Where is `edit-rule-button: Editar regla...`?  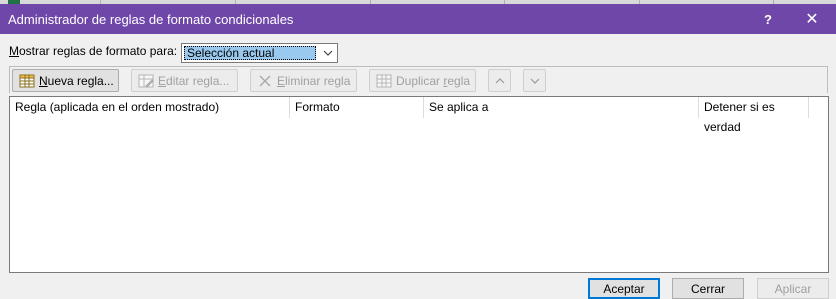 edit-rule-button: Editar regla... is located at coordinates (184, 80).